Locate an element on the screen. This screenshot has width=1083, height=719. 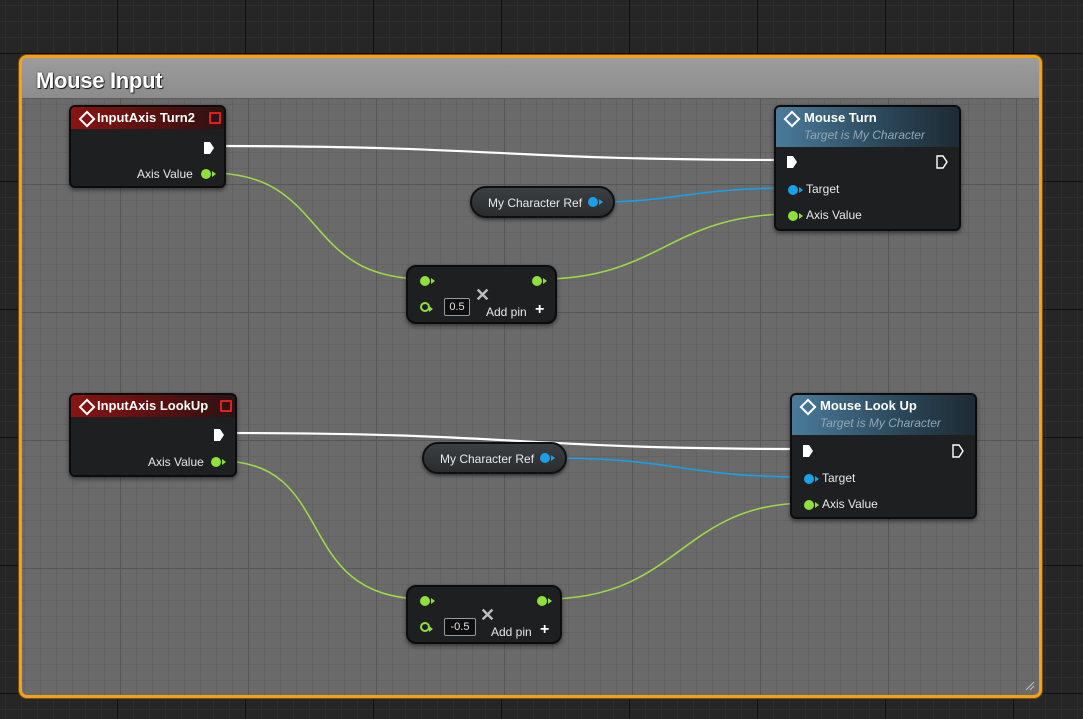
node-multiply-float: 0.5 ✕ Add pin + is located at coordinates (481, 294).